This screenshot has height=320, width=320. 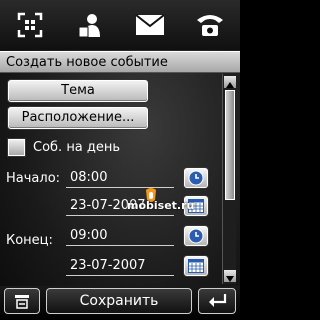 What do you see at coordinates (230, 145) in the screenshot?
I see `scroll-thumb` at bounding box center [230, 145].